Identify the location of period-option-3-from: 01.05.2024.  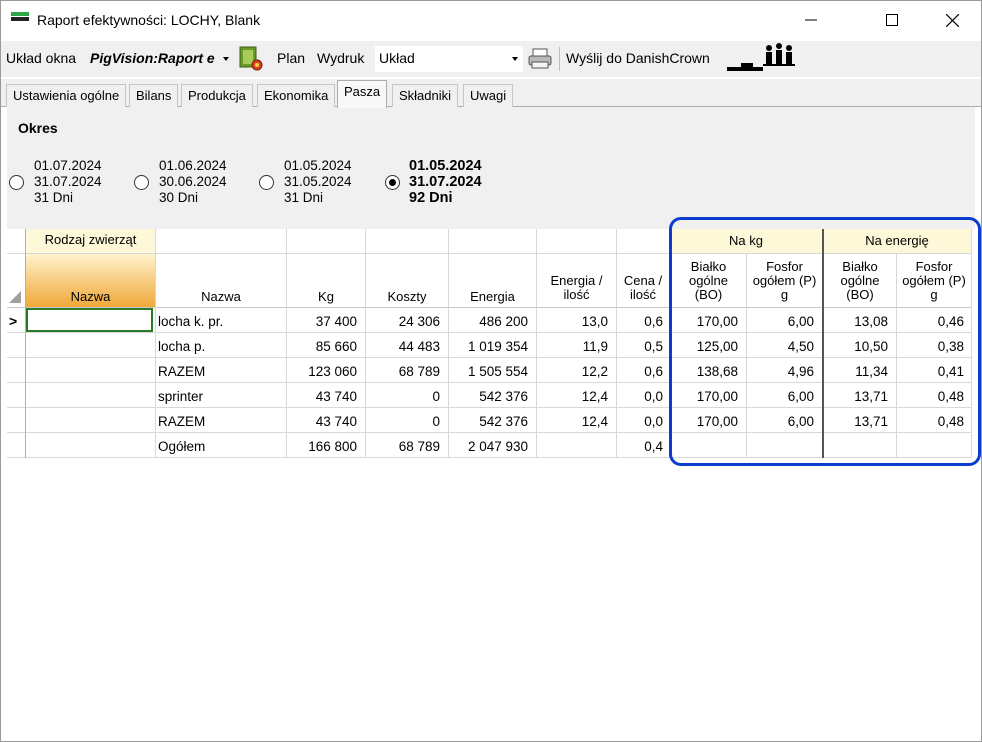
(318, 165).